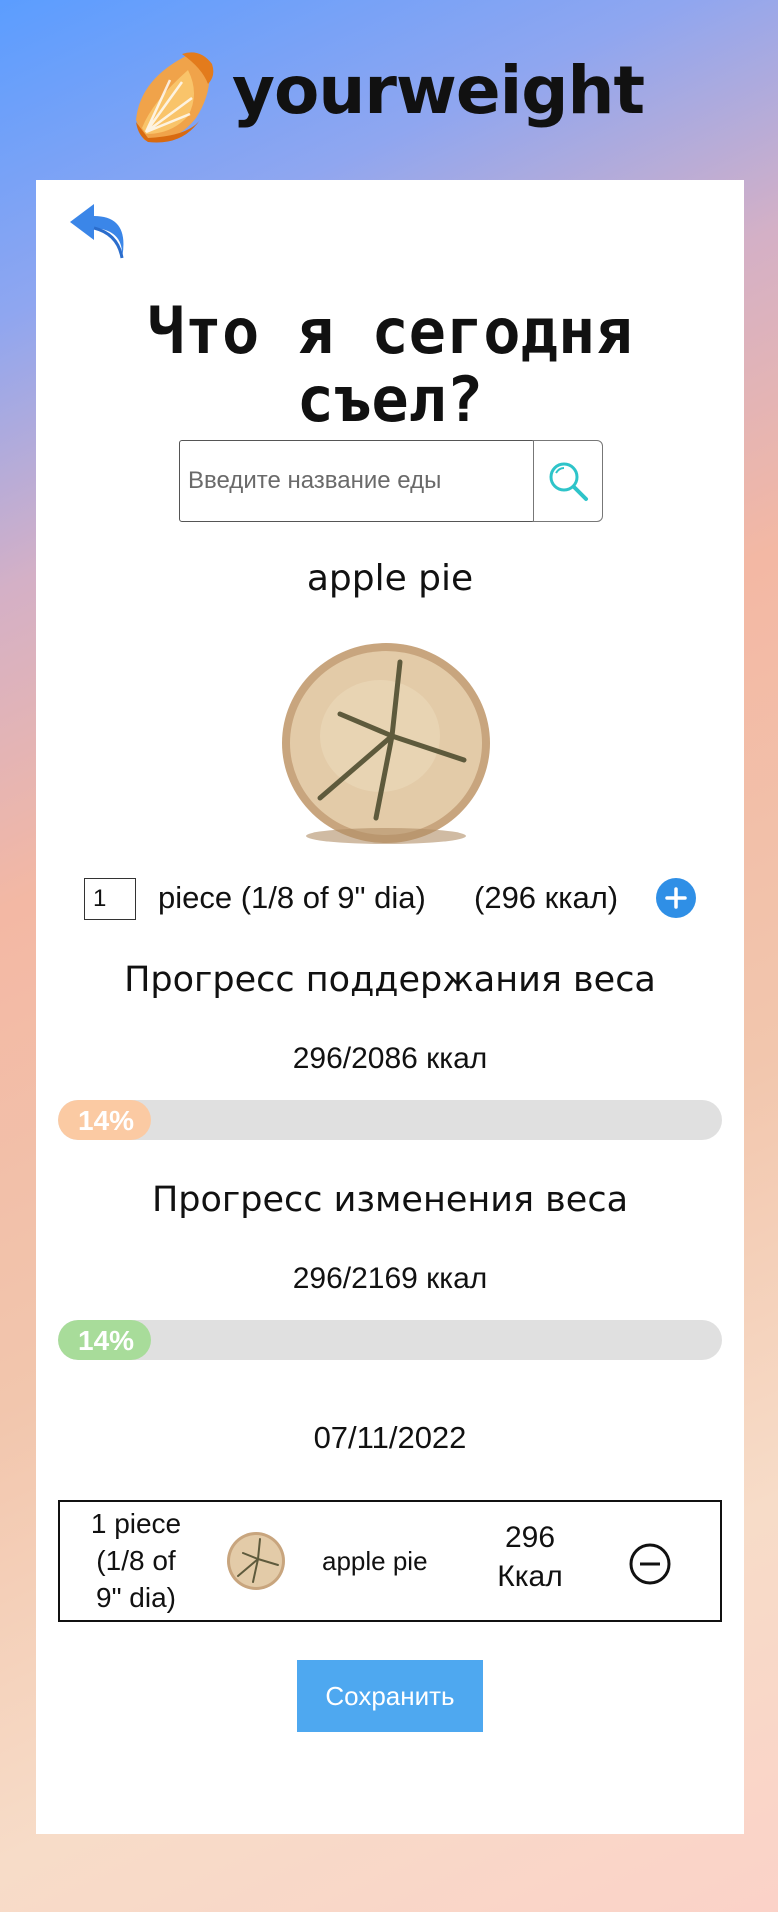  I want to click on maintenance-progress-label: 14%, so click(106, 1120).